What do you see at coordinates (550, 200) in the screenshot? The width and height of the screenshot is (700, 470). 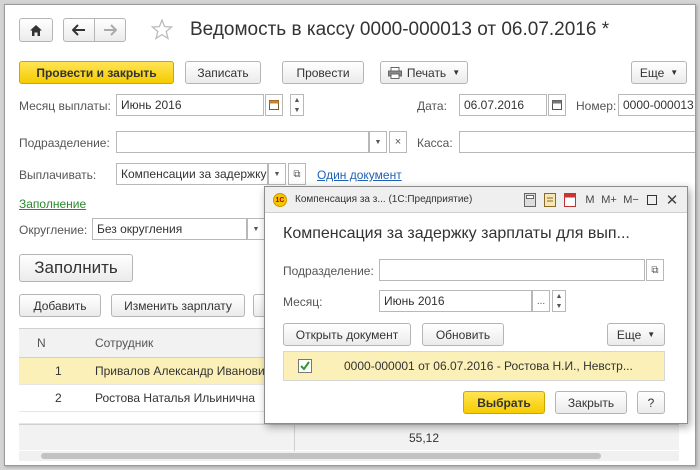 I see `notes-icon` at bounding box center [550, 200].